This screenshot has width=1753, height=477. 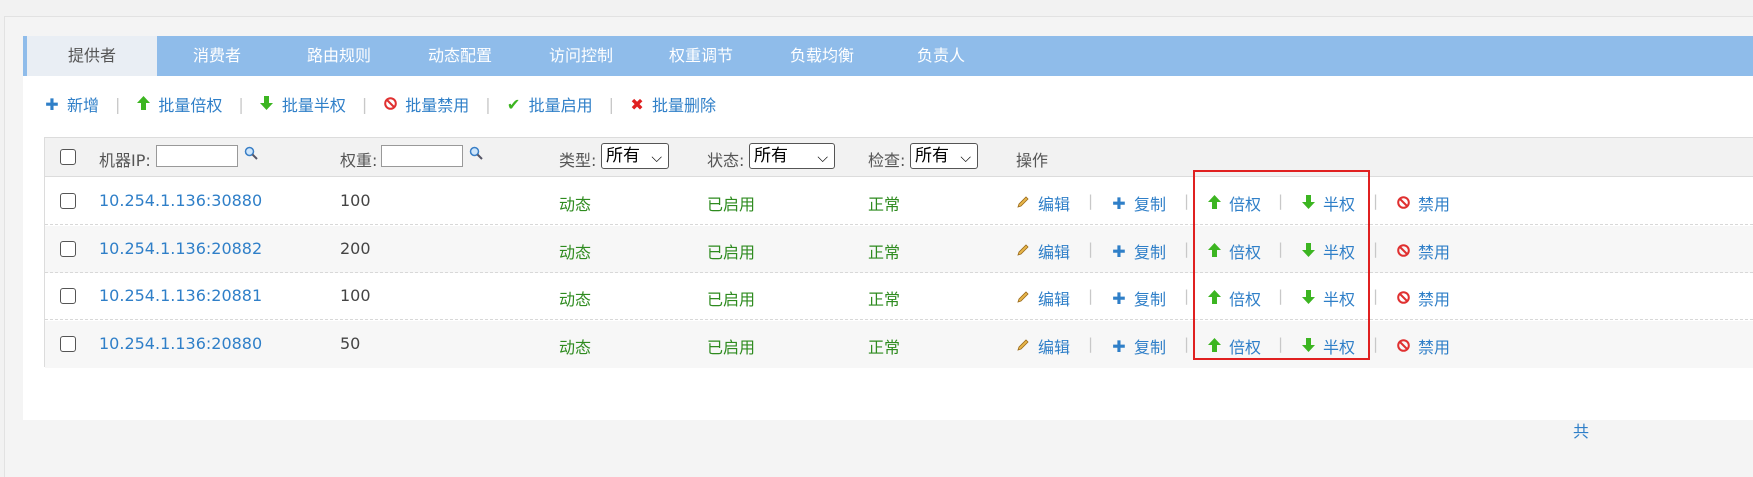 What do you see at coordinates (822, 56) in the screenshot?
I see `tab-load-balance: 负载均衡` at bounding box center [822, 56].